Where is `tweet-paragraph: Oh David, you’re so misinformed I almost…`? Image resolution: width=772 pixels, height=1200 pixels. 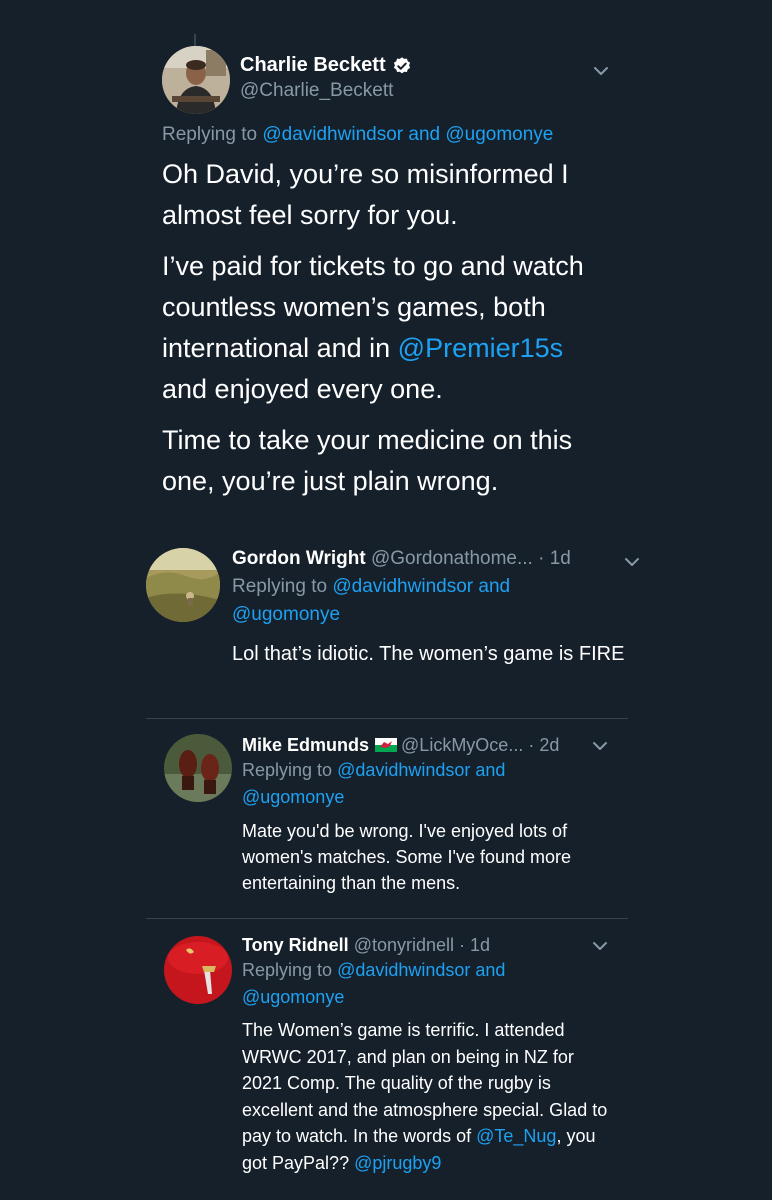 tweet-paragraph: Oh David, you’re so misinformed I almost… is located at coordinates (365, 194).